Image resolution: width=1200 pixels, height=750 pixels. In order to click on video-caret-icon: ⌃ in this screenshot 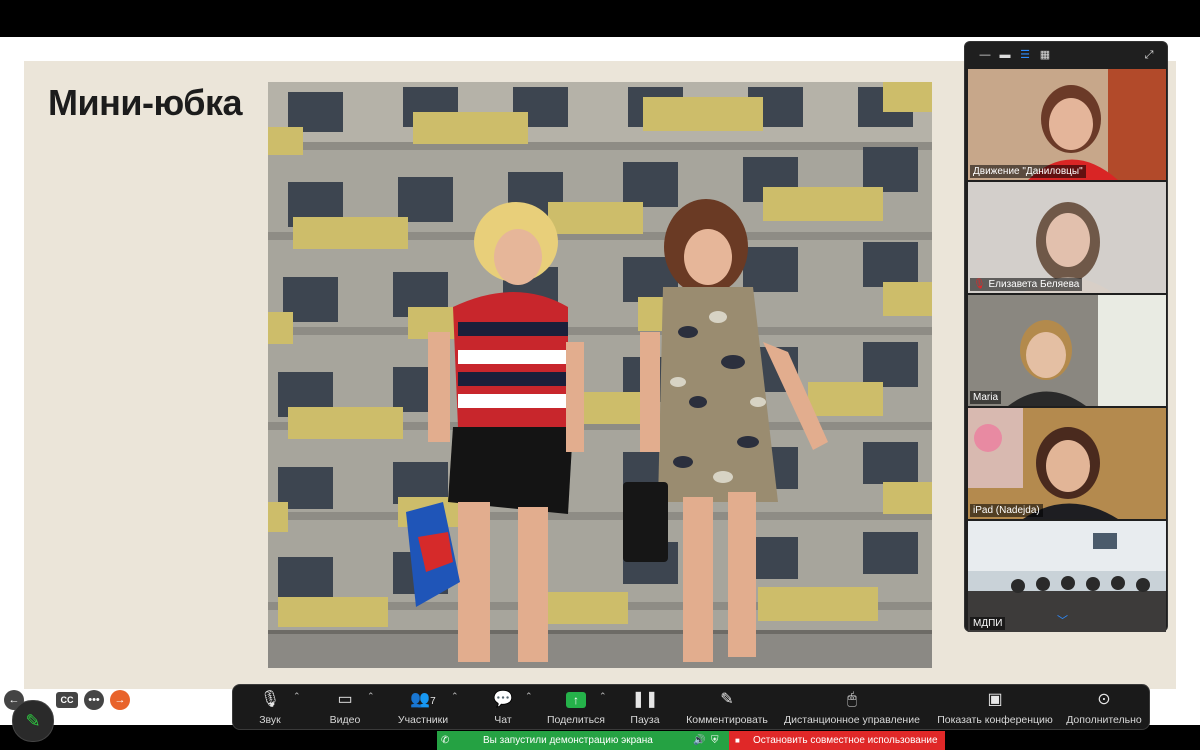, I will do `click(371, 696)`.